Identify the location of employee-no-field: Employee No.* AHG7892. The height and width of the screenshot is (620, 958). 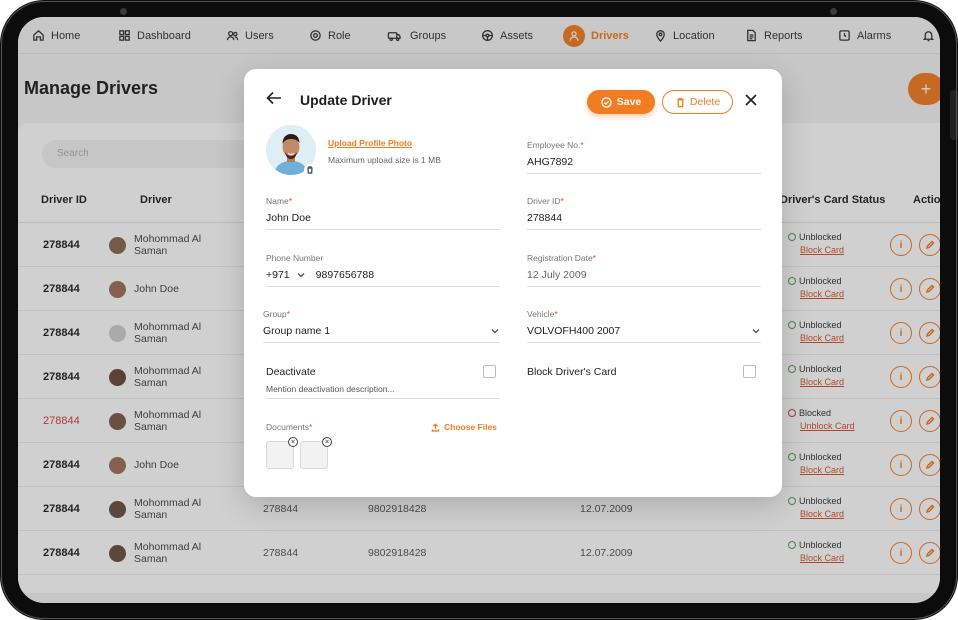
(644, 157).